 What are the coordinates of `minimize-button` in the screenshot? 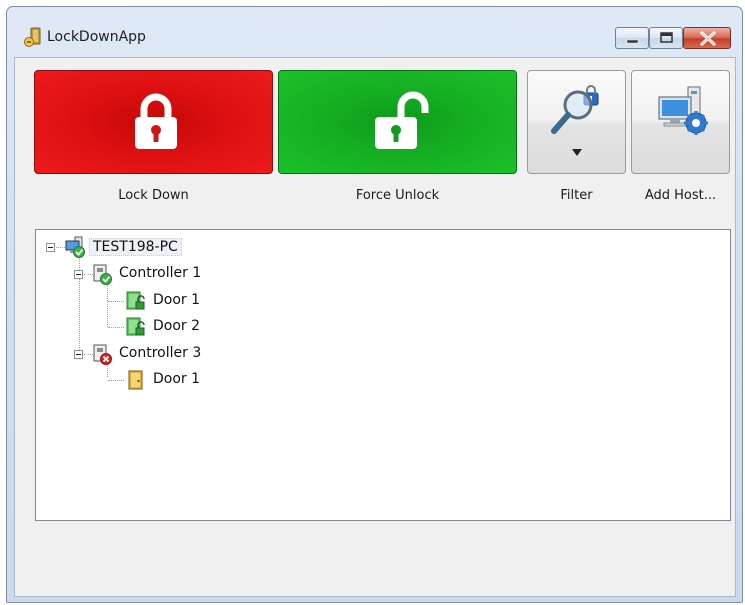 It's located at (632, 38).